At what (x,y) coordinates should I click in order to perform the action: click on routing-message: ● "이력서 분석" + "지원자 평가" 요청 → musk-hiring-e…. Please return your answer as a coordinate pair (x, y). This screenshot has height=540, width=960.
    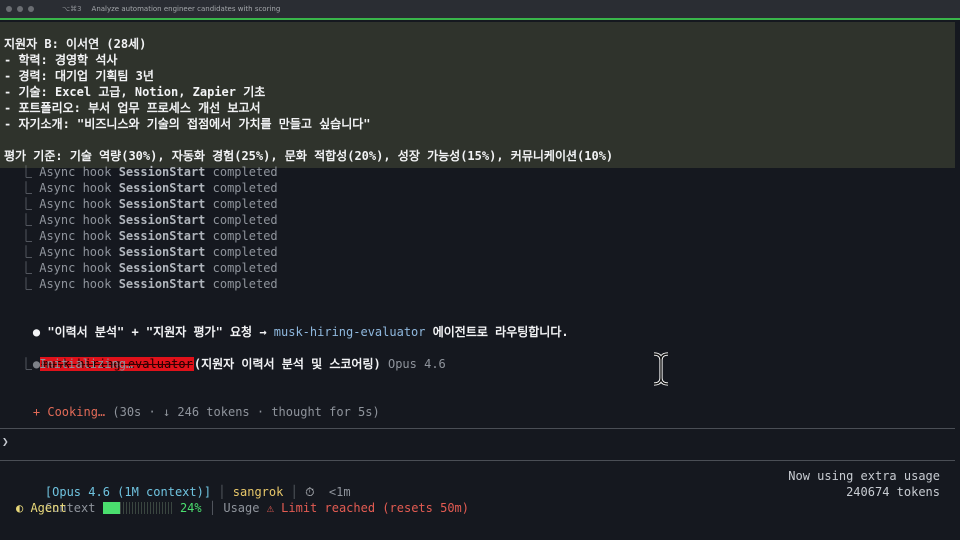
    Looking at the image, I should click on (286, 323).